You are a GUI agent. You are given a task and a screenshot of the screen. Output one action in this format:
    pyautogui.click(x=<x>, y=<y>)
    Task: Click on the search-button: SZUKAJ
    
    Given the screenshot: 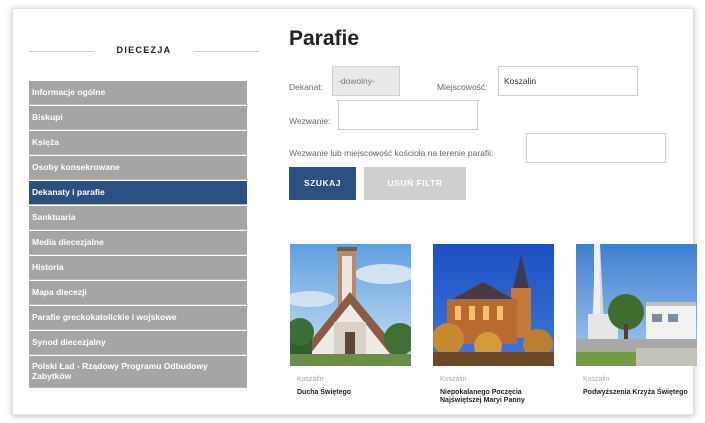 What is the action you would take?
    pyautogui.click(x=322, y=183)
    